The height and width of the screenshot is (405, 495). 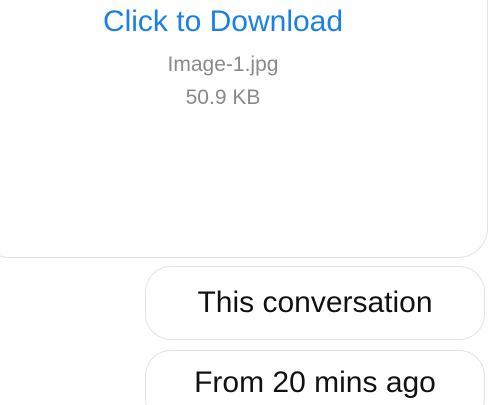 I want to click on download-link: Click to Download, so click(x=232, y=22).